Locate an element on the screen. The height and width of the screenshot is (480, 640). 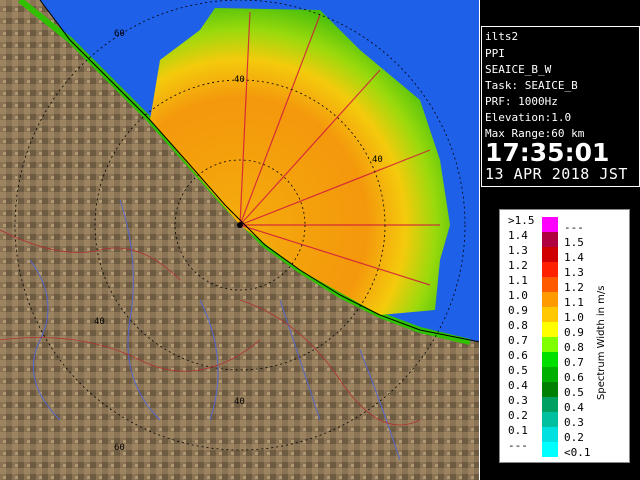
legend-right-label: 0.2 is located at coordinates (574, 437).